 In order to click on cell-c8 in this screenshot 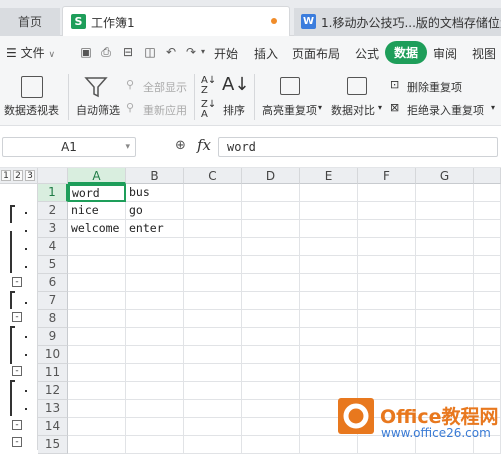, I will do `click(213, 319)`.